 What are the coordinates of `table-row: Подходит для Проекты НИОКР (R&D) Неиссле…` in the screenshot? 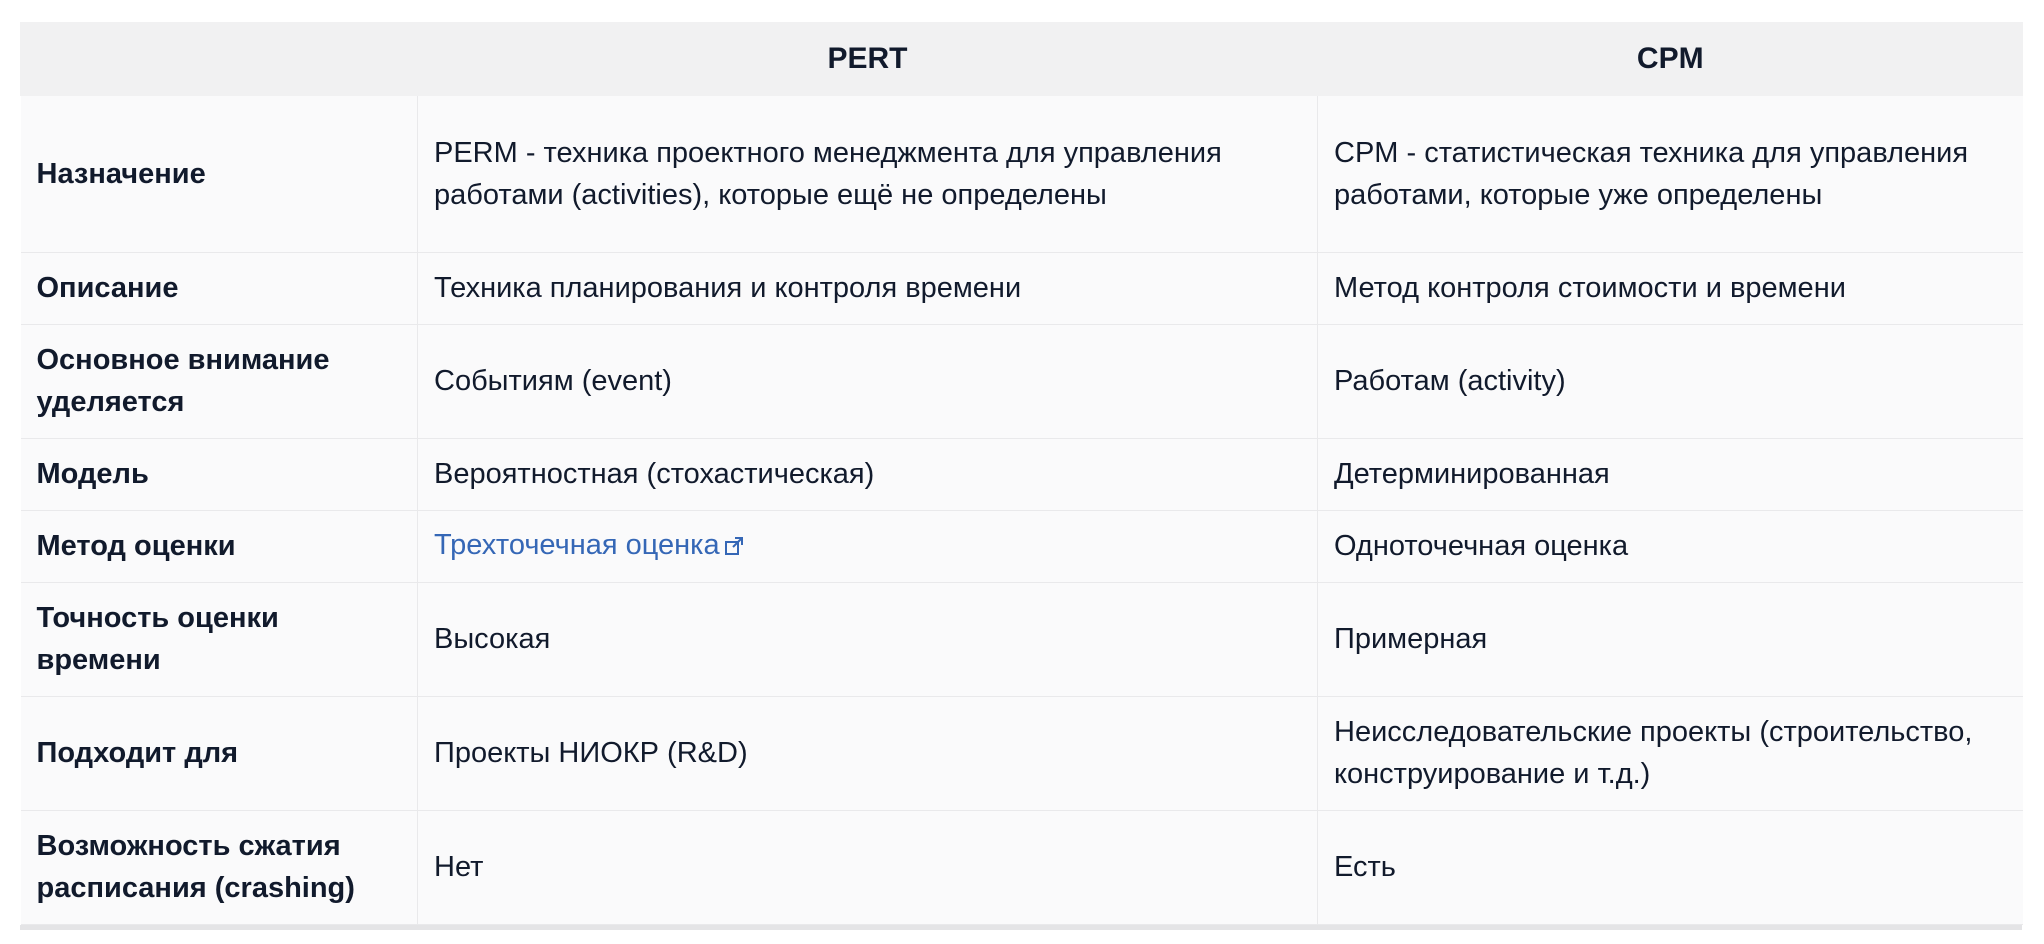 It's located at (1021, 753).